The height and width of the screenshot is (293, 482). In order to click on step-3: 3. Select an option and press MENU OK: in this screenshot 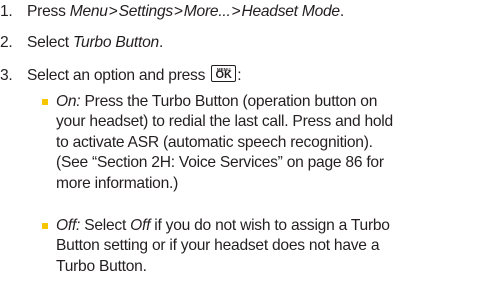, I will do `click(121, 75)`.